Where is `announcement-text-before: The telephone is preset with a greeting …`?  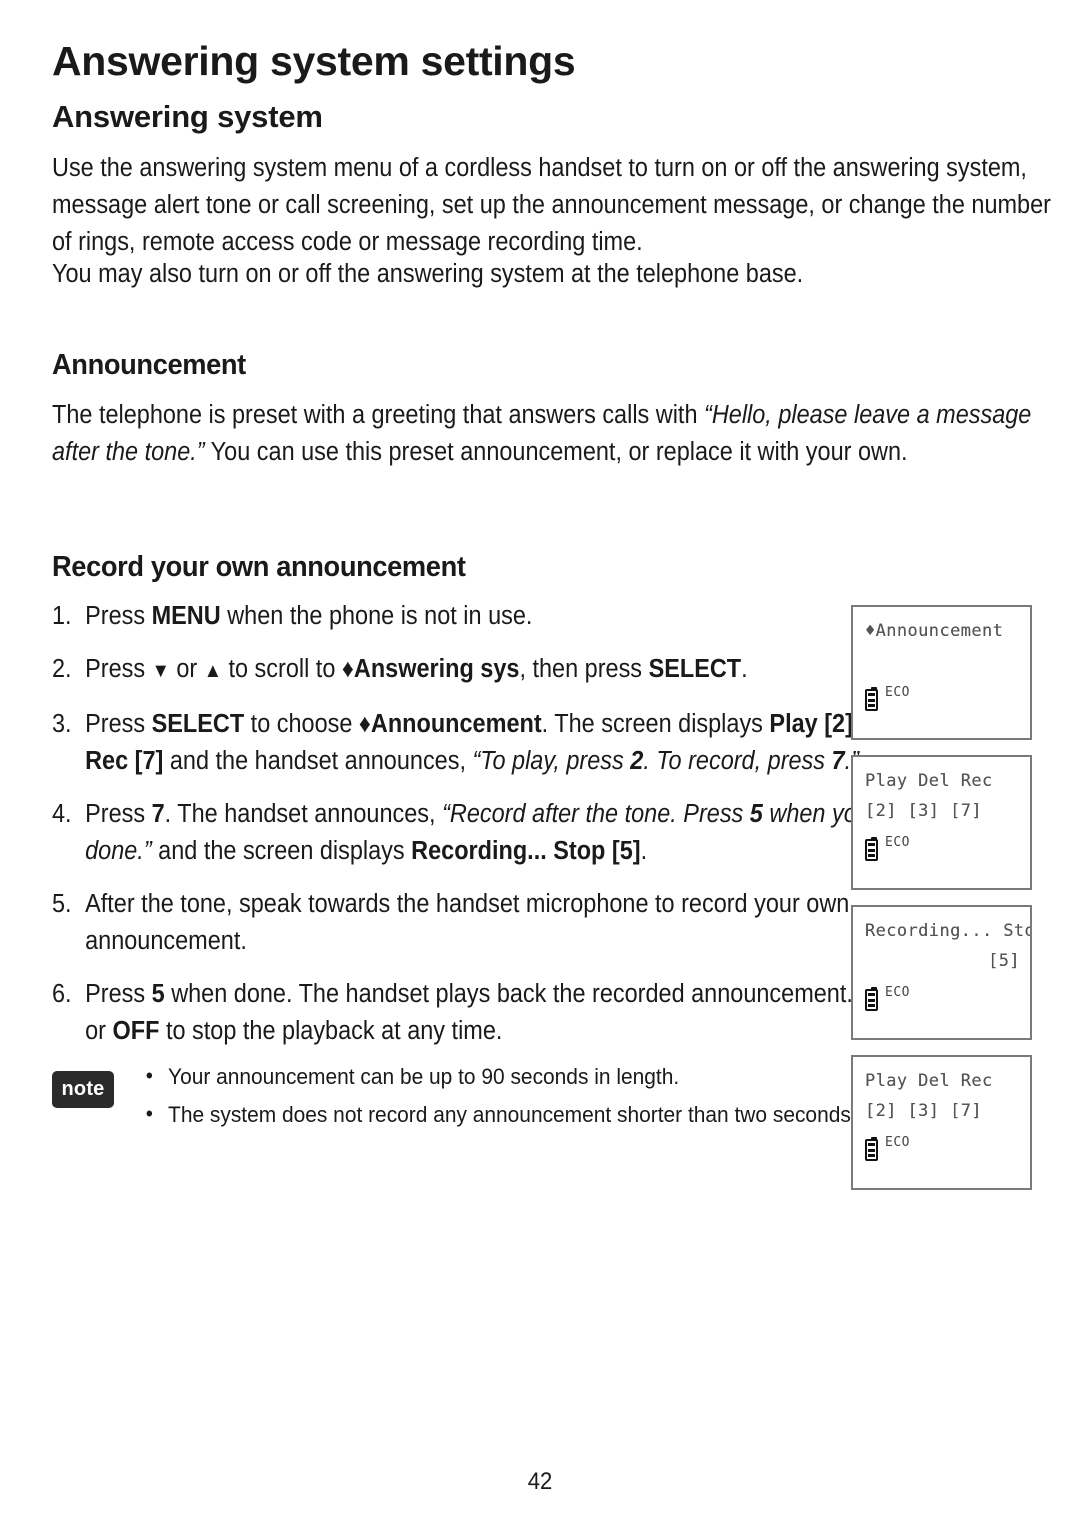
announcement-text-before: The telephone is preset with a greeting … is located at coordinates (378, 415).